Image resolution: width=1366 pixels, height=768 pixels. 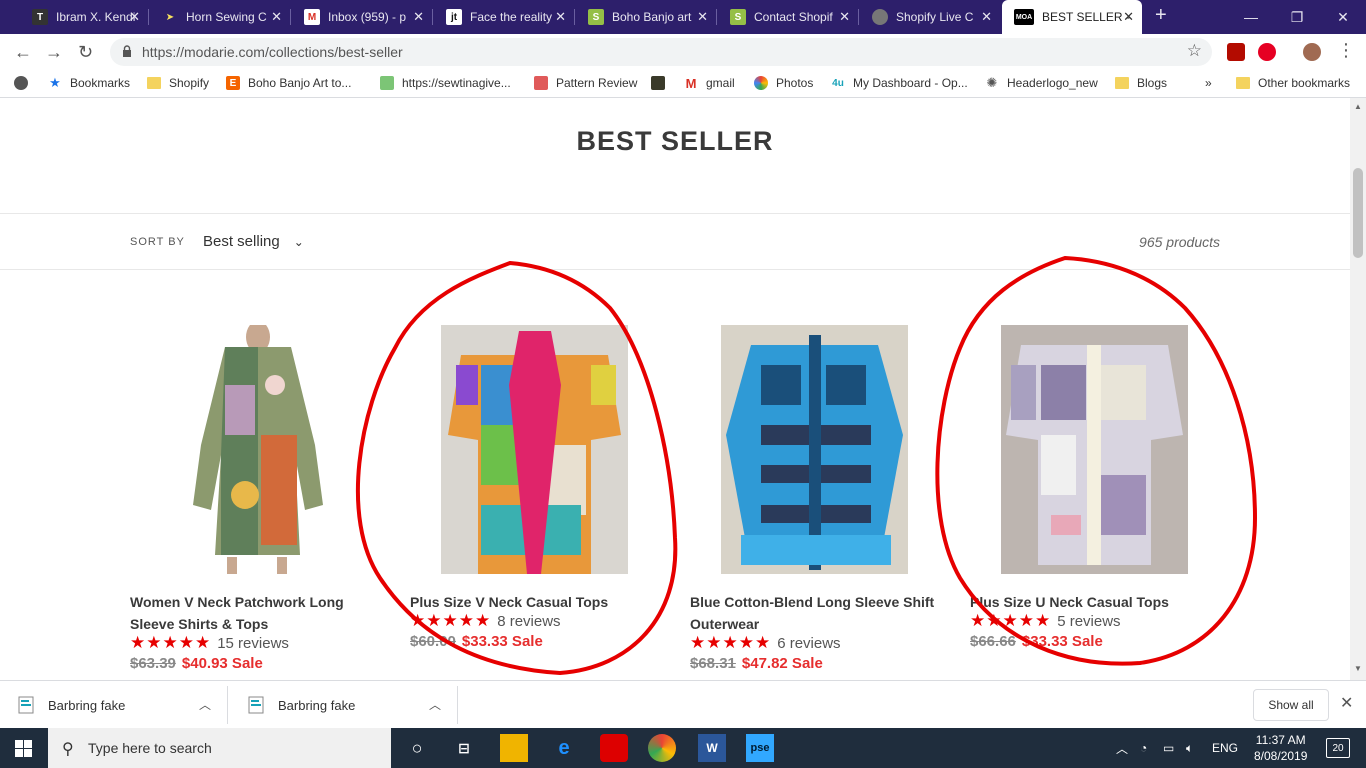 I want to click on bookmark-star-icon: ☆, so click(x=1194, y=51).